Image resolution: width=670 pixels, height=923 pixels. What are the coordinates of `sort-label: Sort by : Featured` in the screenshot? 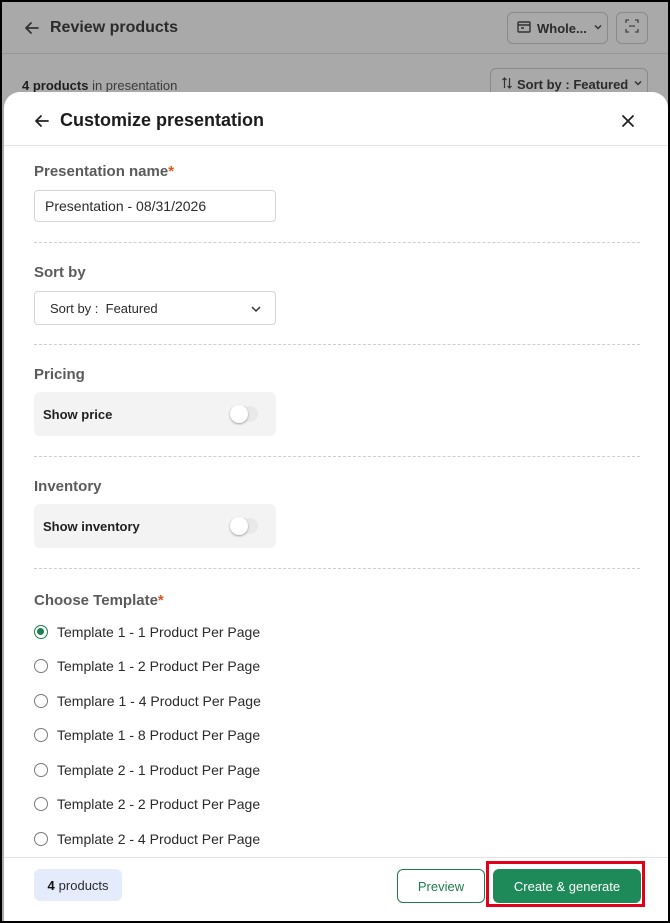 It's located at (573, 84).